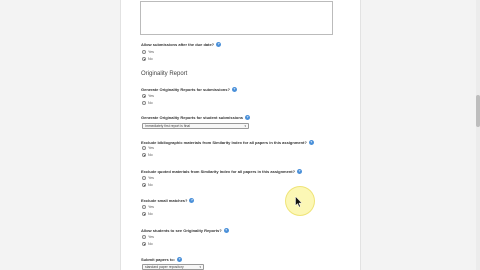 This screenshot has height=270, width=480. What do you see at coordinates (195, 126) in the screenshot?
I see `report-timing-select: Immediately first report is final ▾` at bounding box center [195, 126].